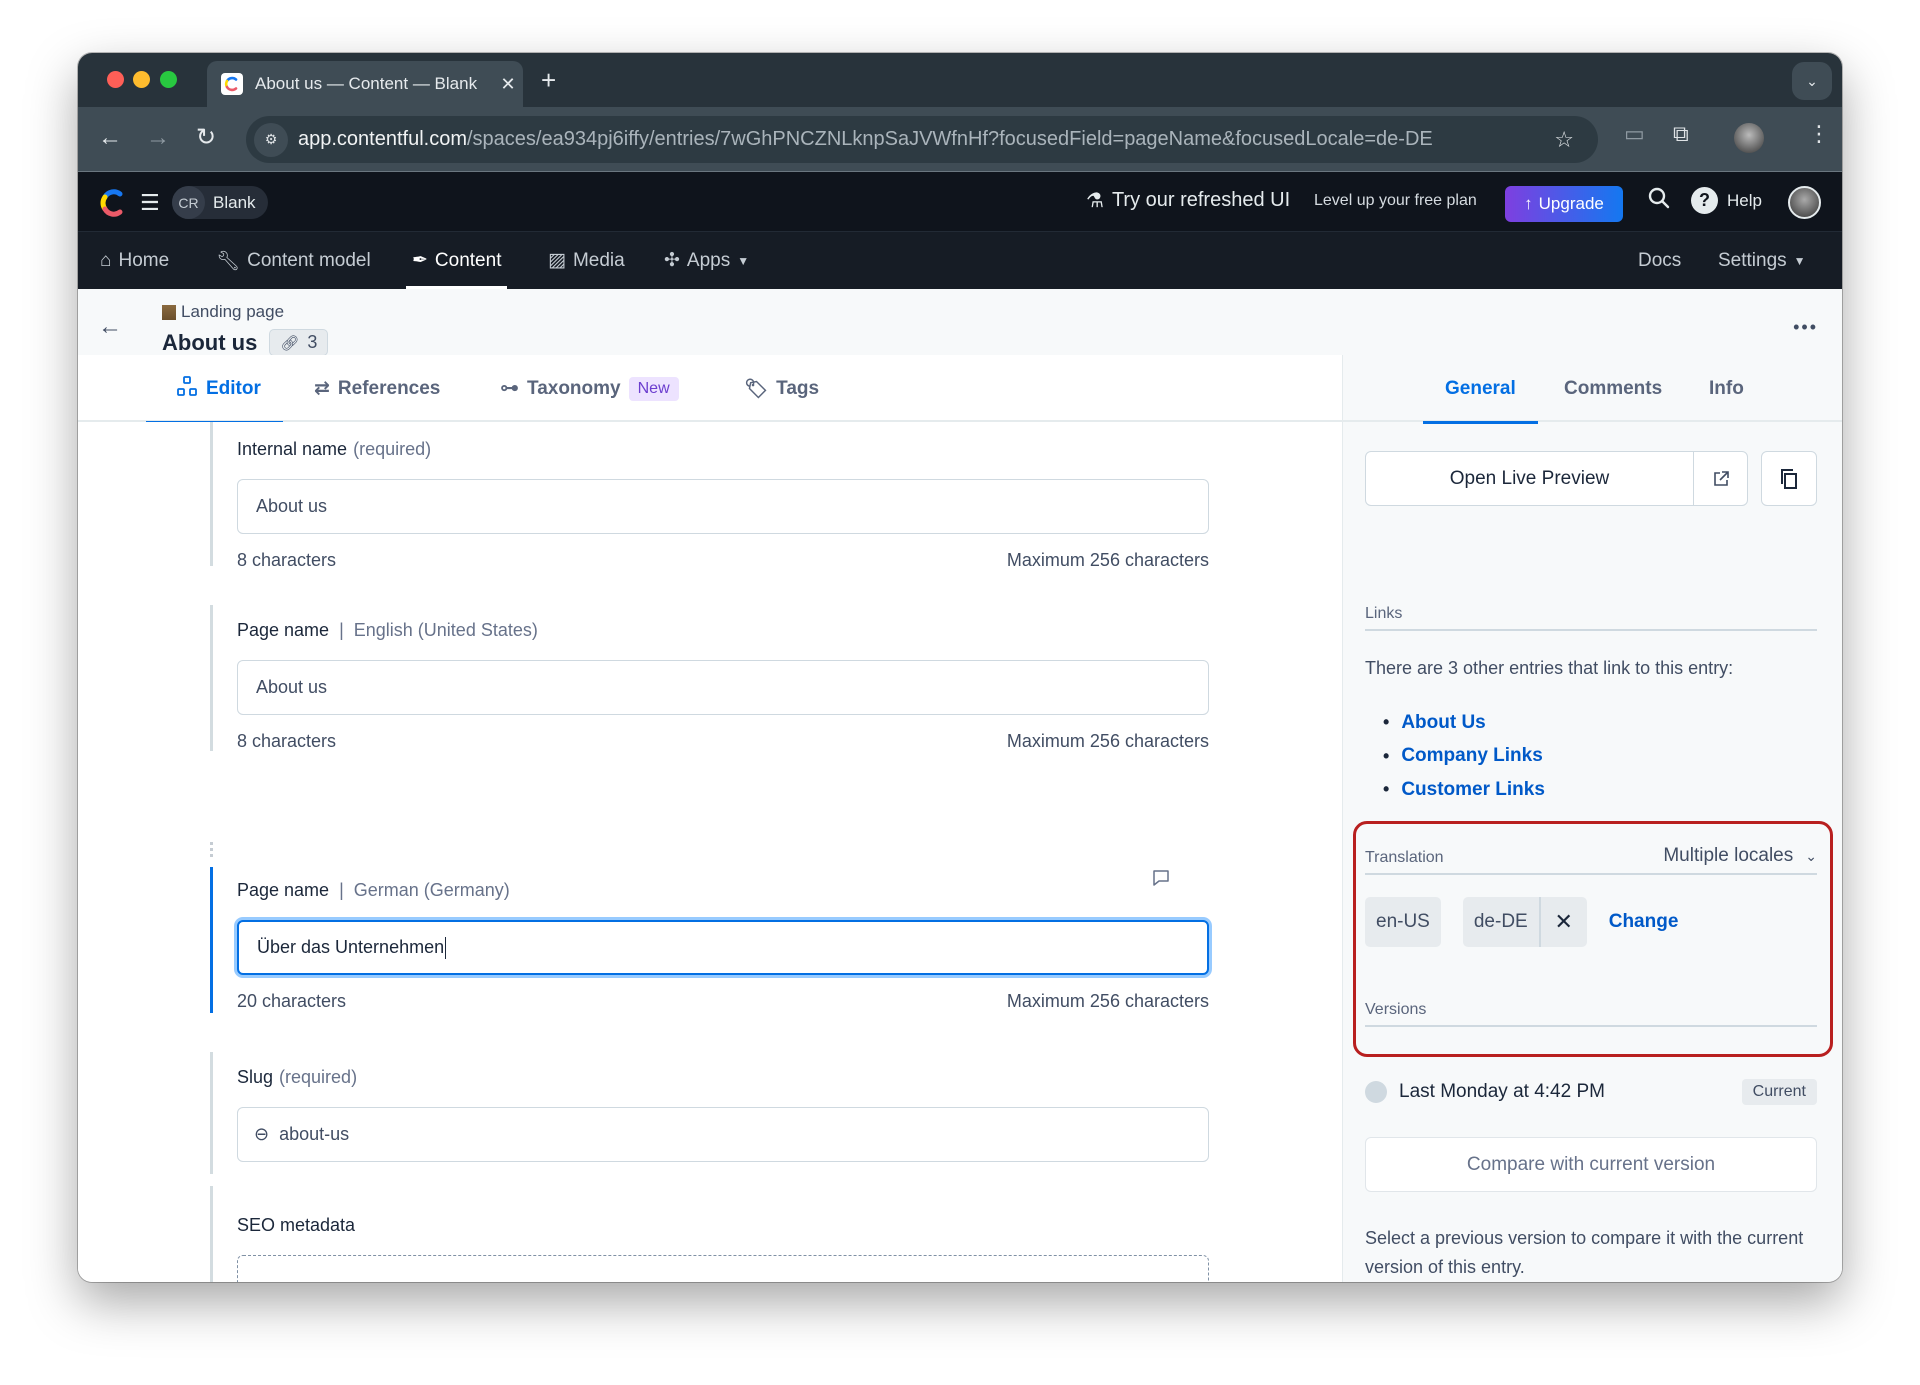 The image size is (1920, 1385). Describe the element at coordinates (653, 388) in the screenshot. I see `new-badge: New` at that location.